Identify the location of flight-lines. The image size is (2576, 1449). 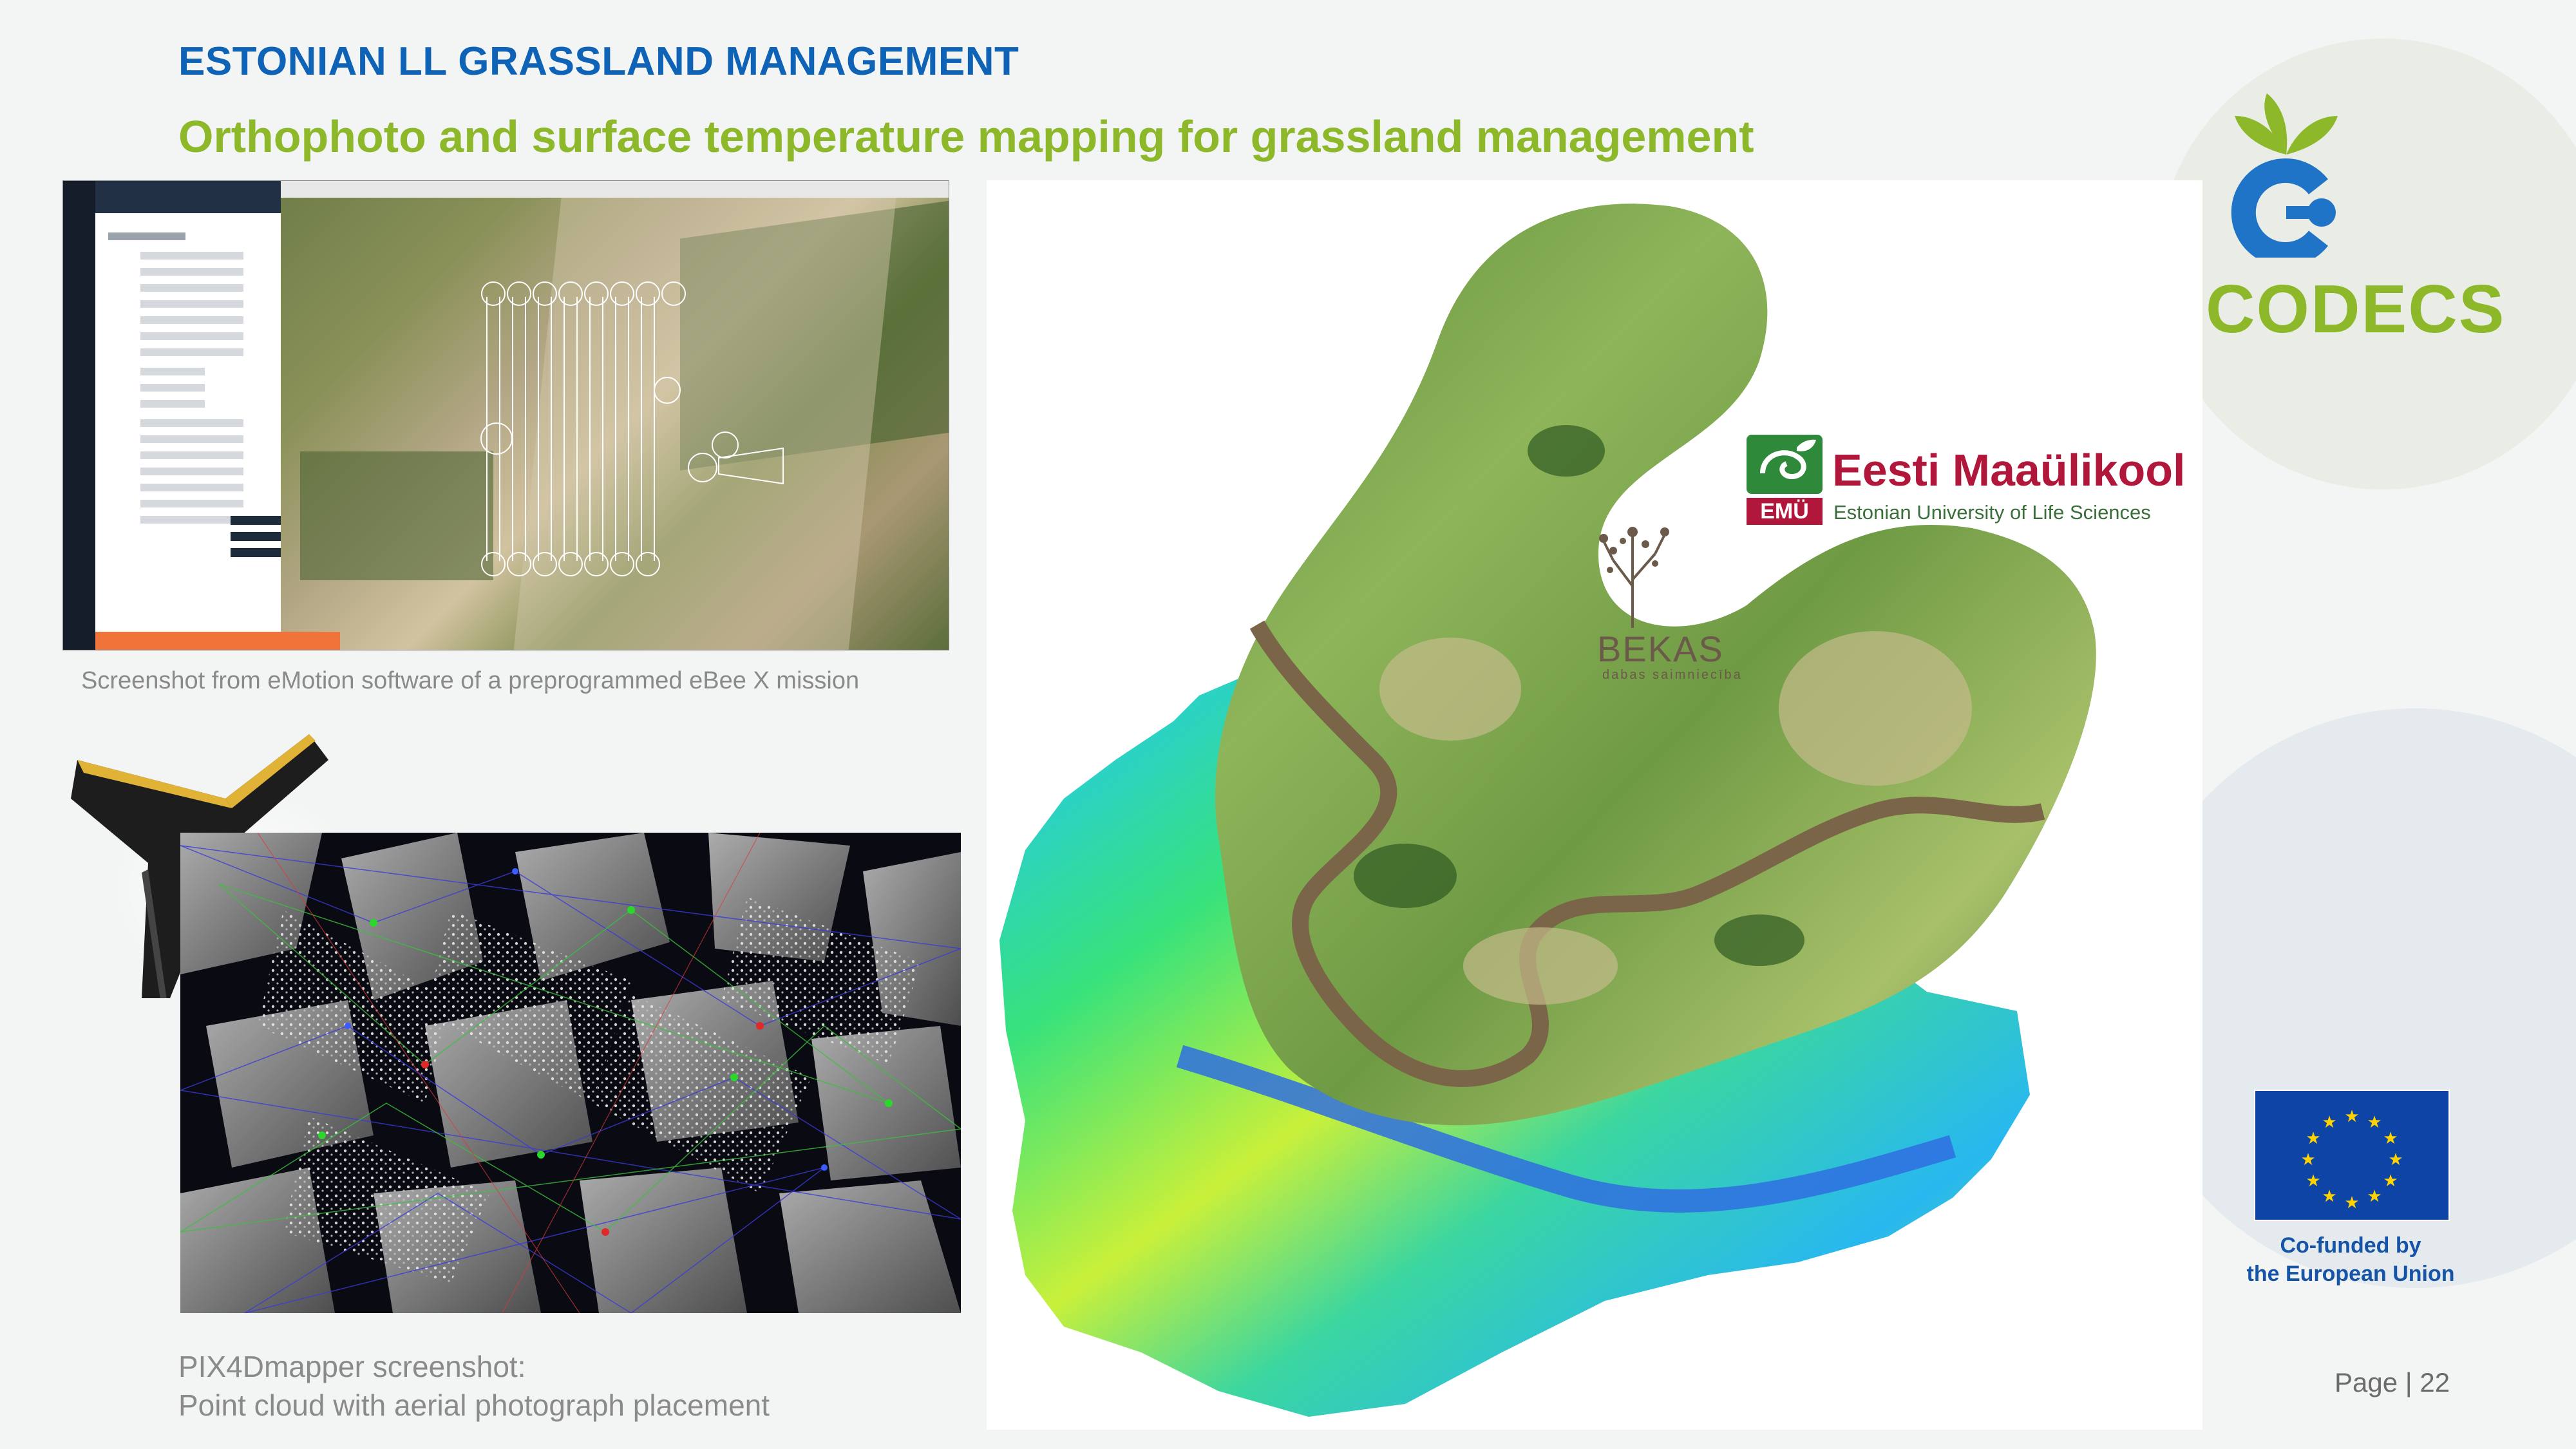
(632, 429).